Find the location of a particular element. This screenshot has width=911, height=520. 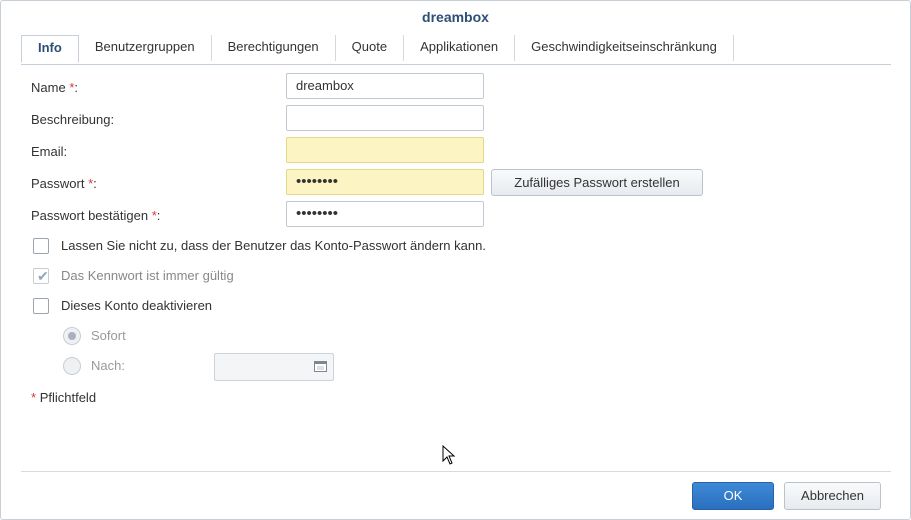

pw-always-valid-label: Das Kennwort ist immer gültig is located at coordinates (147, 275).